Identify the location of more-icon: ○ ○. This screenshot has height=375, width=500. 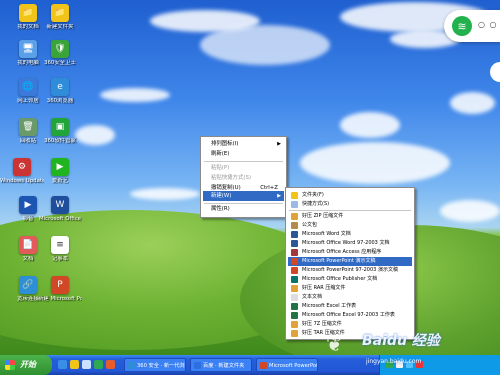
(488, 24).